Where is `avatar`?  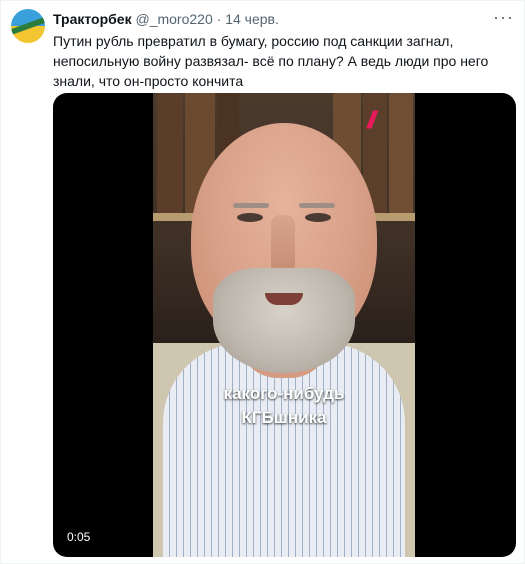
avatar is located at coordinates (28, 26).